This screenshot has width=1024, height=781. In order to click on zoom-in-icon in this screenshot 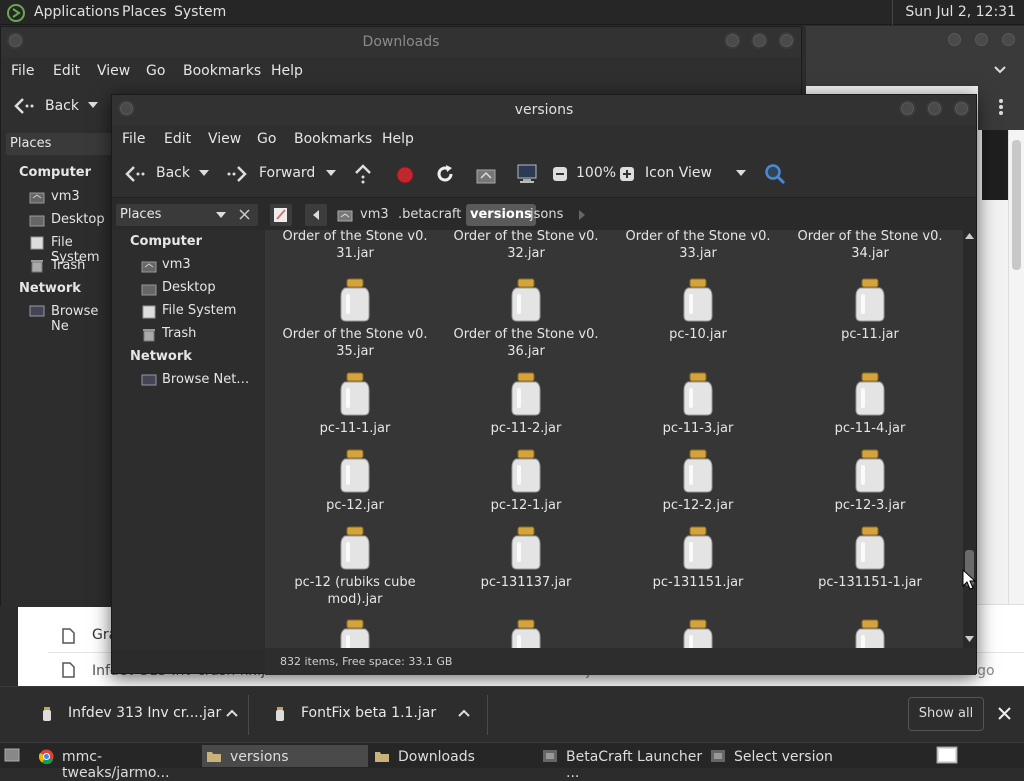, I will do `click(627, 174)`.